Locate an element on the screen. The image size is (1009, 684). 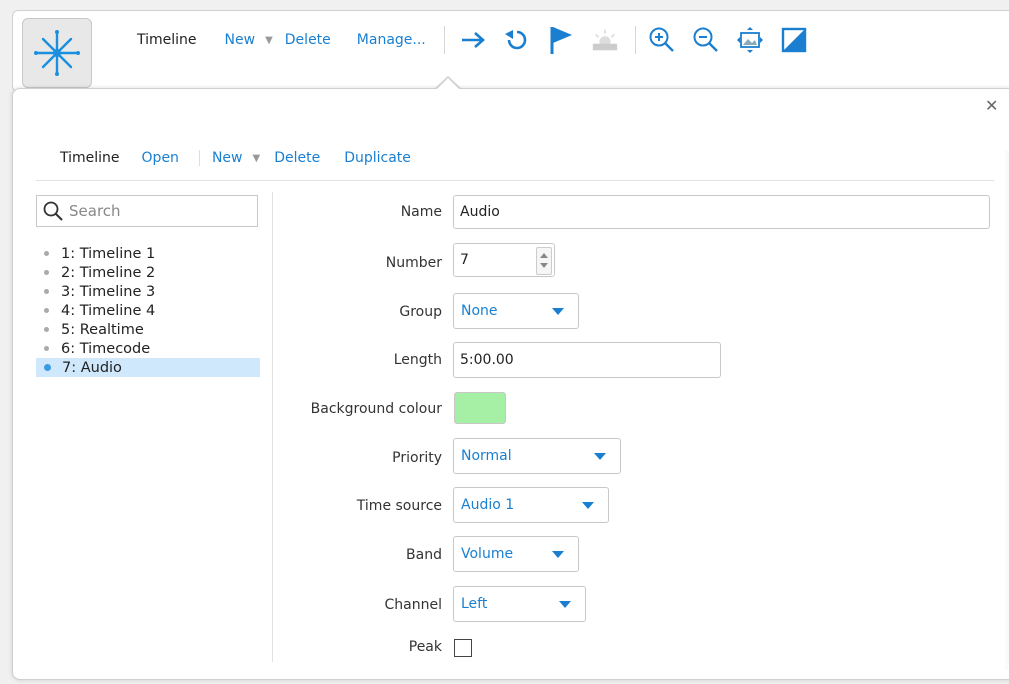
panel-toolbar-divider is located at coordinates (199, 158).